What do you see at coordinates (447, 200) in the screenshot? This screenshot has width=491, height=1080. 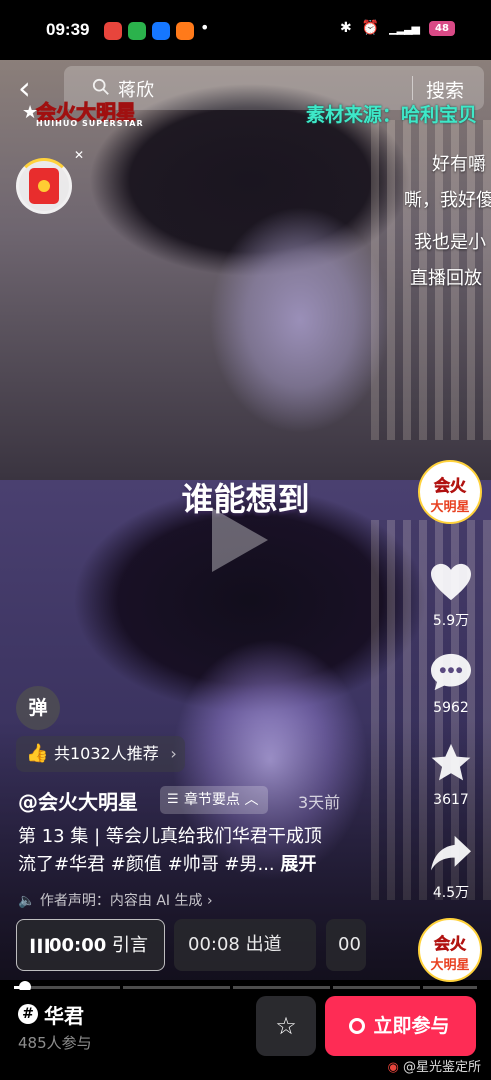 I see `danmaku-comment: 嘶，我好傻` at bounding box center [447, 200].